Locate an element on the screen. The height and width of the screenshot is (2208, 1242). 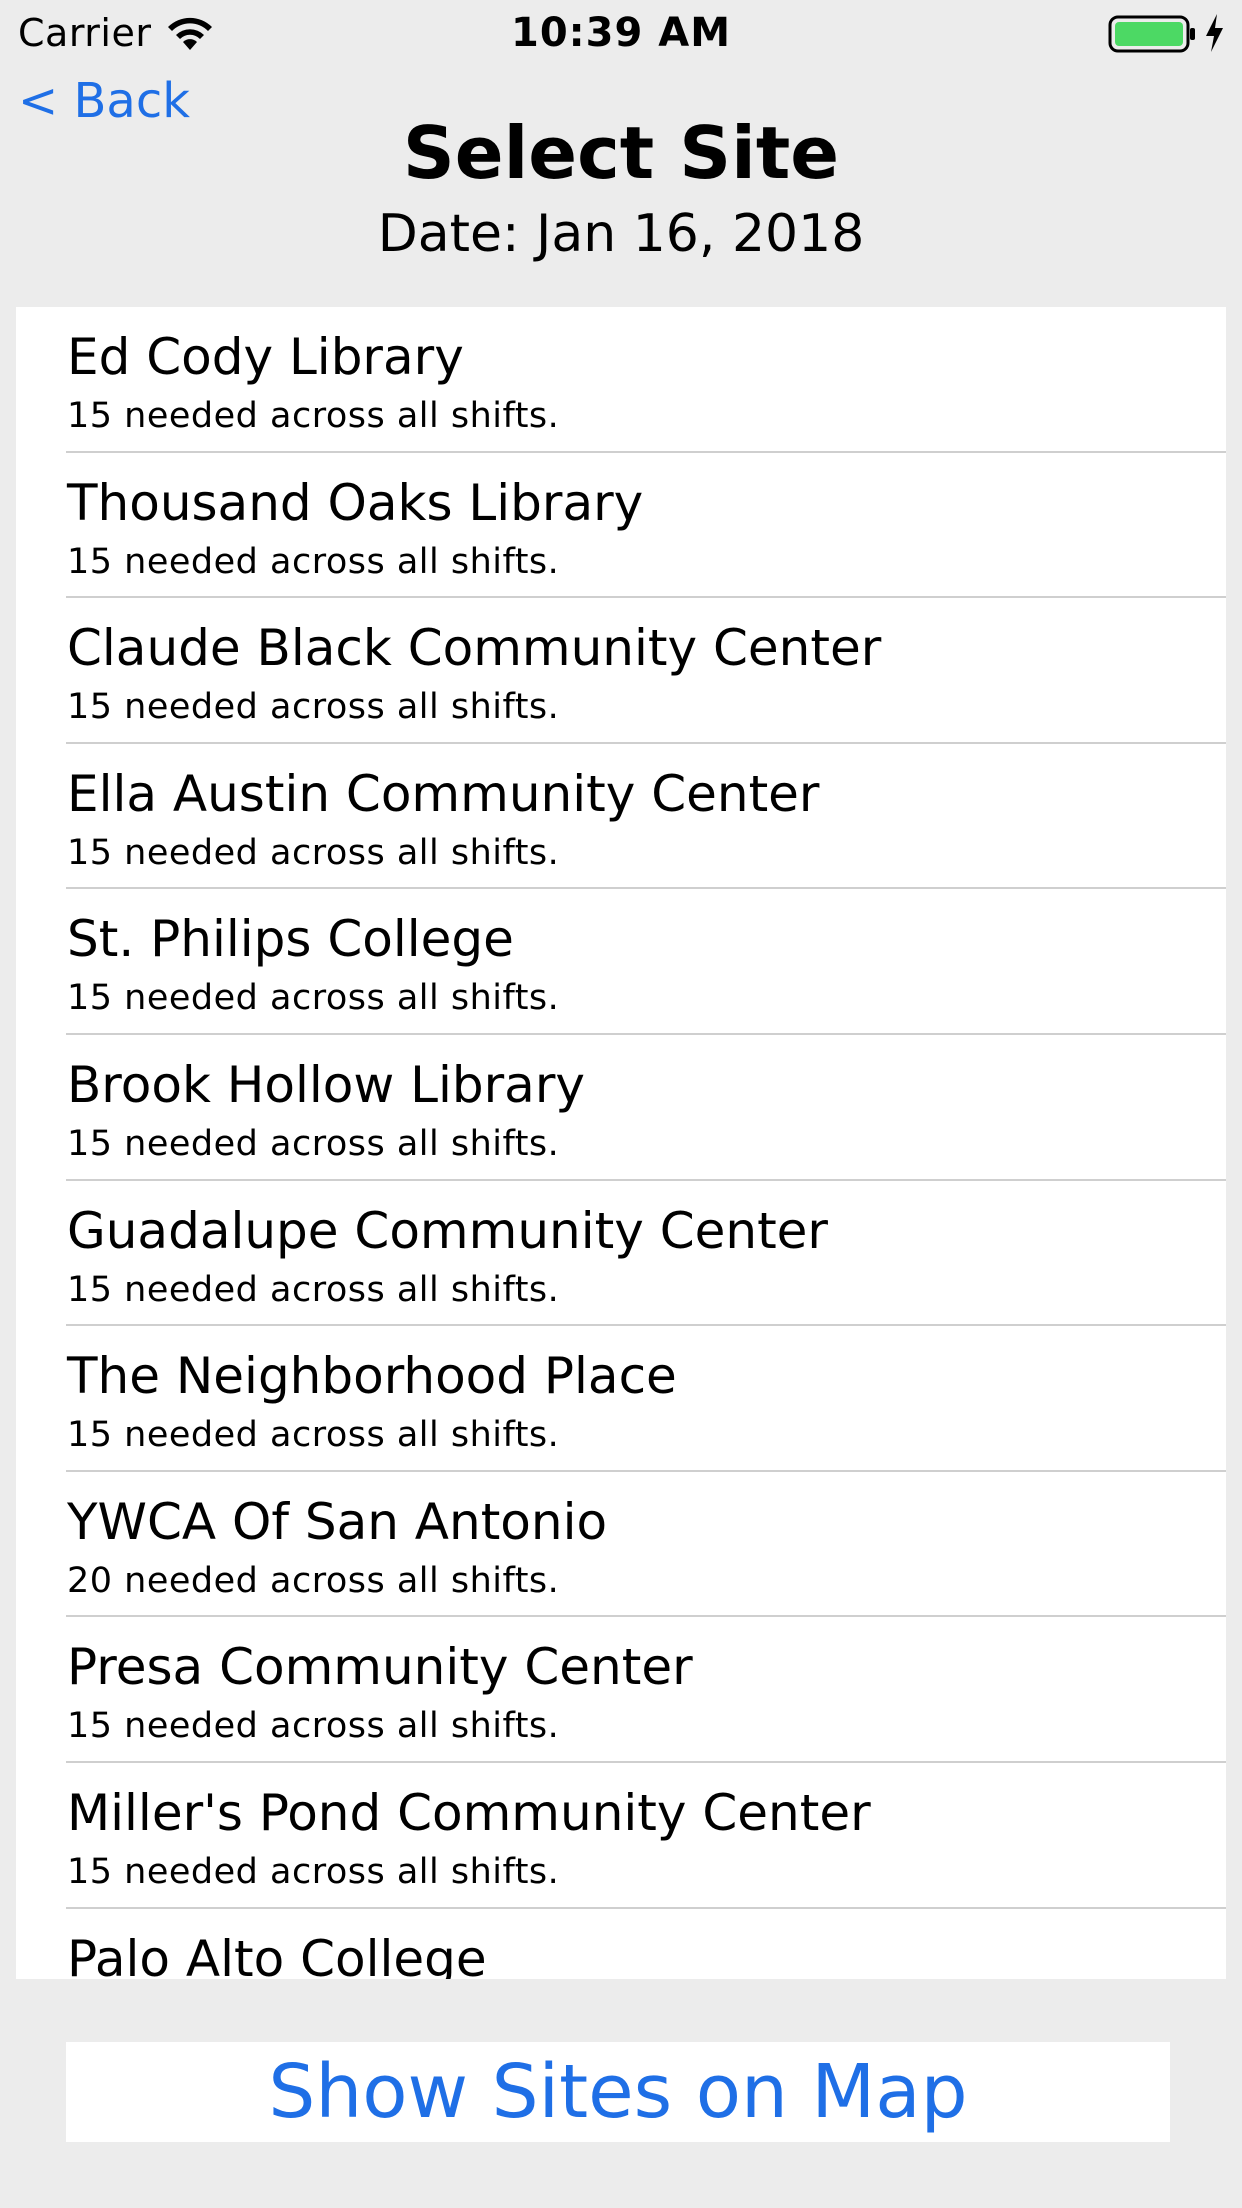
site-name: Guadalupe Community Center is located at coordinates (447, 1230).